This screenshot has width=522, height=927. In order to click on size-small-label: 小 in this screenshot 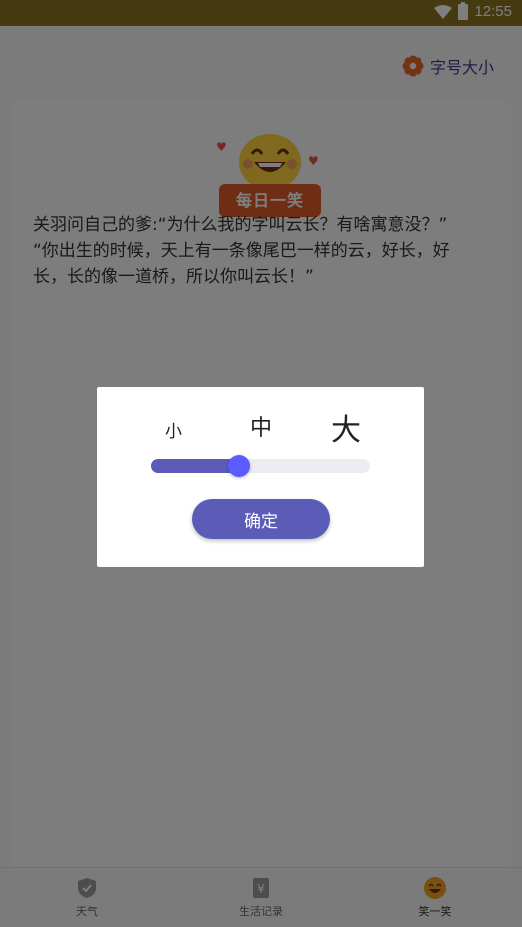, I will do `click(173, 429)`.